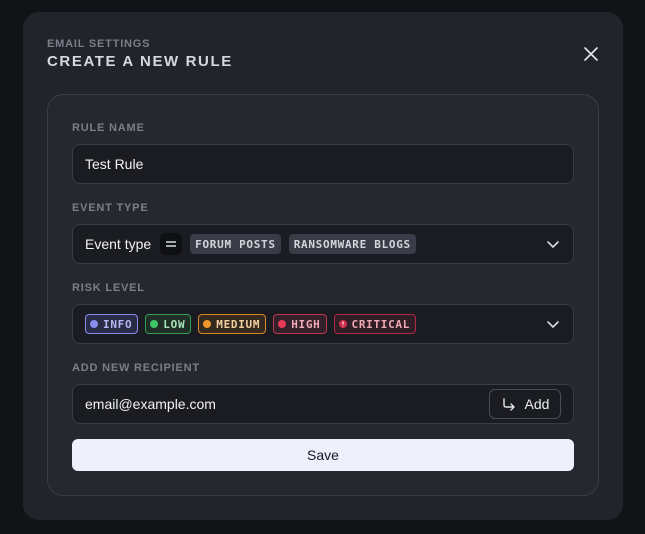 This screenshot has height=534, width=645. I want to click on risk-badge-critical: CRITICAL, so click(375, 324).